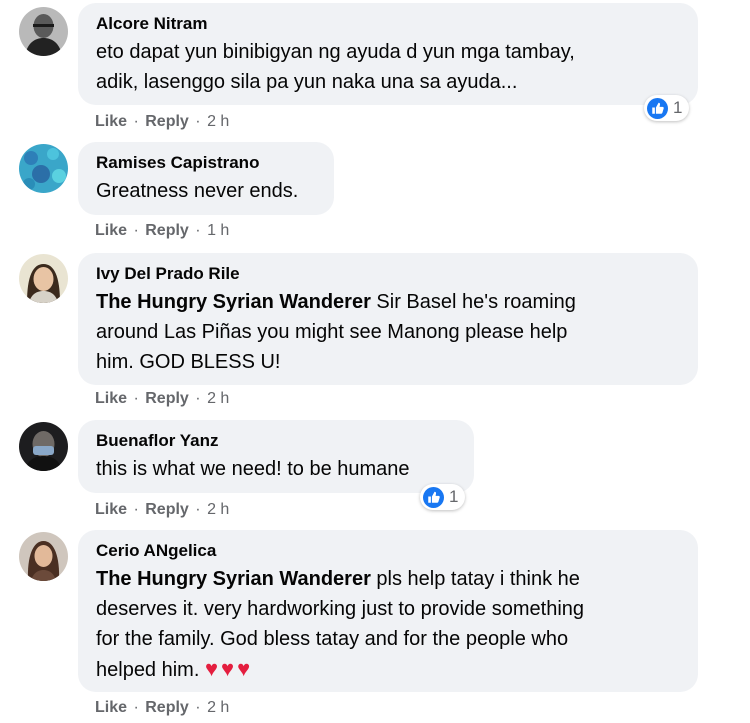  Describe the element at coordinates (229, 668) in the screenshot. I see `red-heart-icon: ♥♥♥` at that location.